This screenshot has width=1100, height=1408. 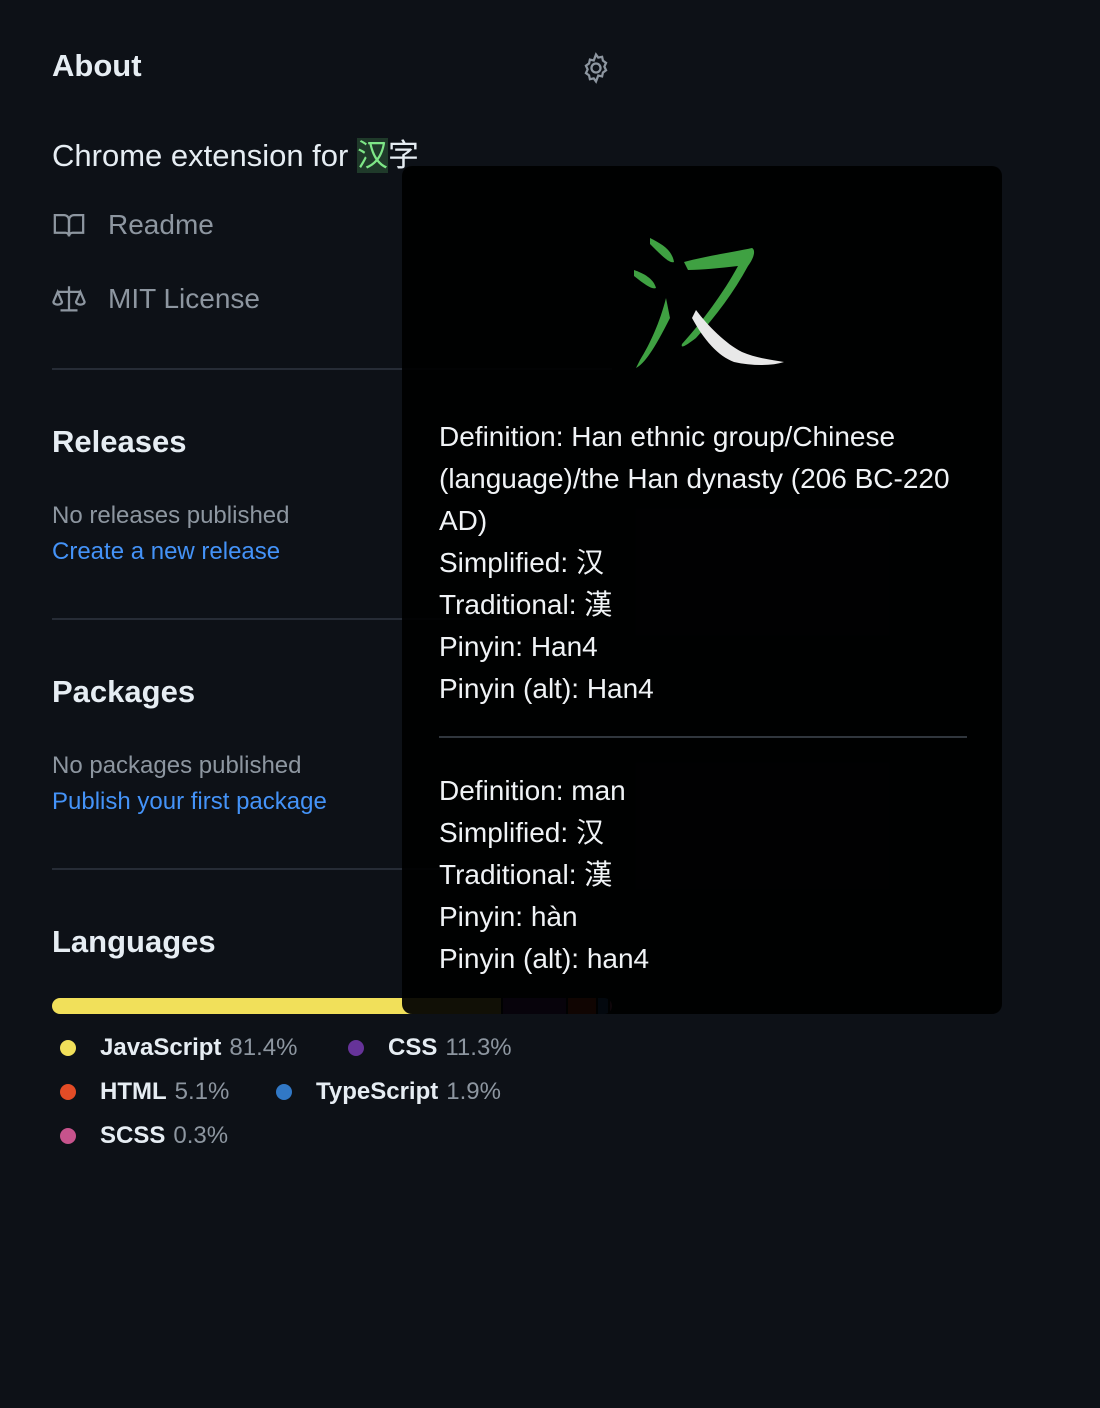 I want to click on pinyin-alt-text: Pinyin (alt): Han4, so click(x=546, y=688).